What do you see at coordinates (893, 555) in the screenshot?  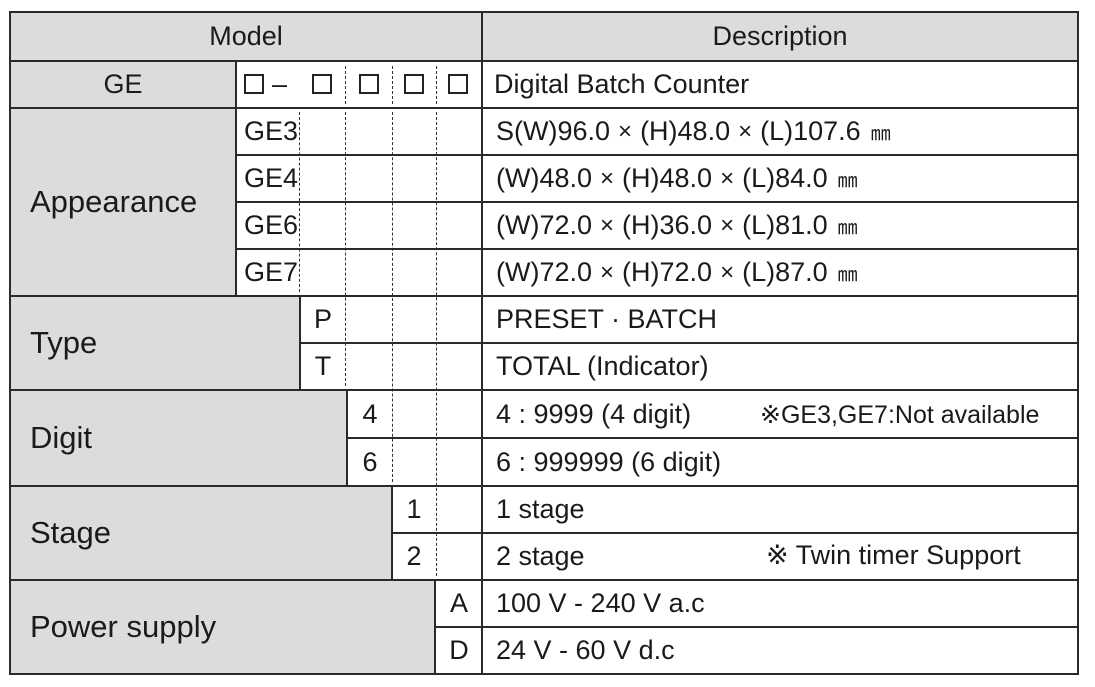 I see `stage-note-2: ※ Twin timer Support` at bounding box center [893, 555].